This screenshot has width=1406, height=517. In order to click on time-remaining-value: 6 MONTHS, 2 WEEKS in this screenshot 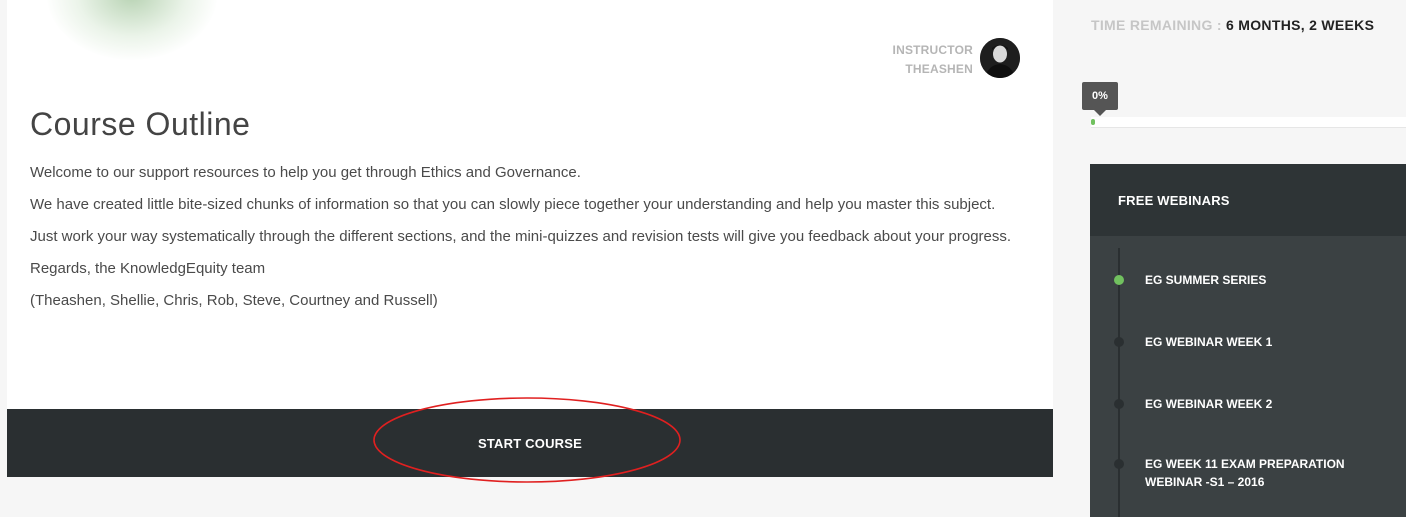, I will do `click(1300, 25)`.